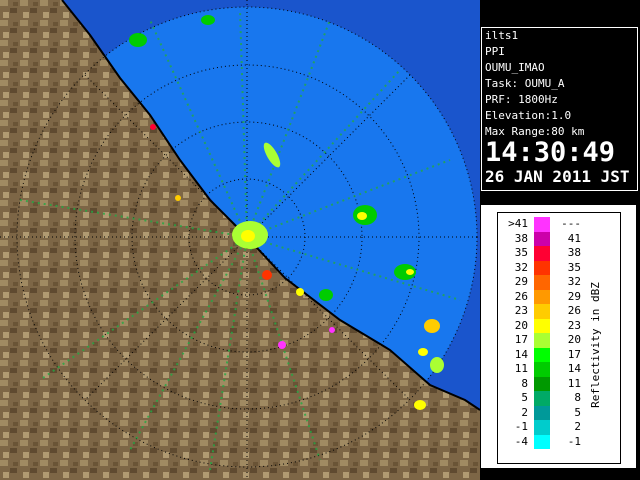 The image size is (640, 480). What do you see at coordinates (521, 238) in the screenshot?
I see `legend-low-value: 38` at bounding box center [521, 238].